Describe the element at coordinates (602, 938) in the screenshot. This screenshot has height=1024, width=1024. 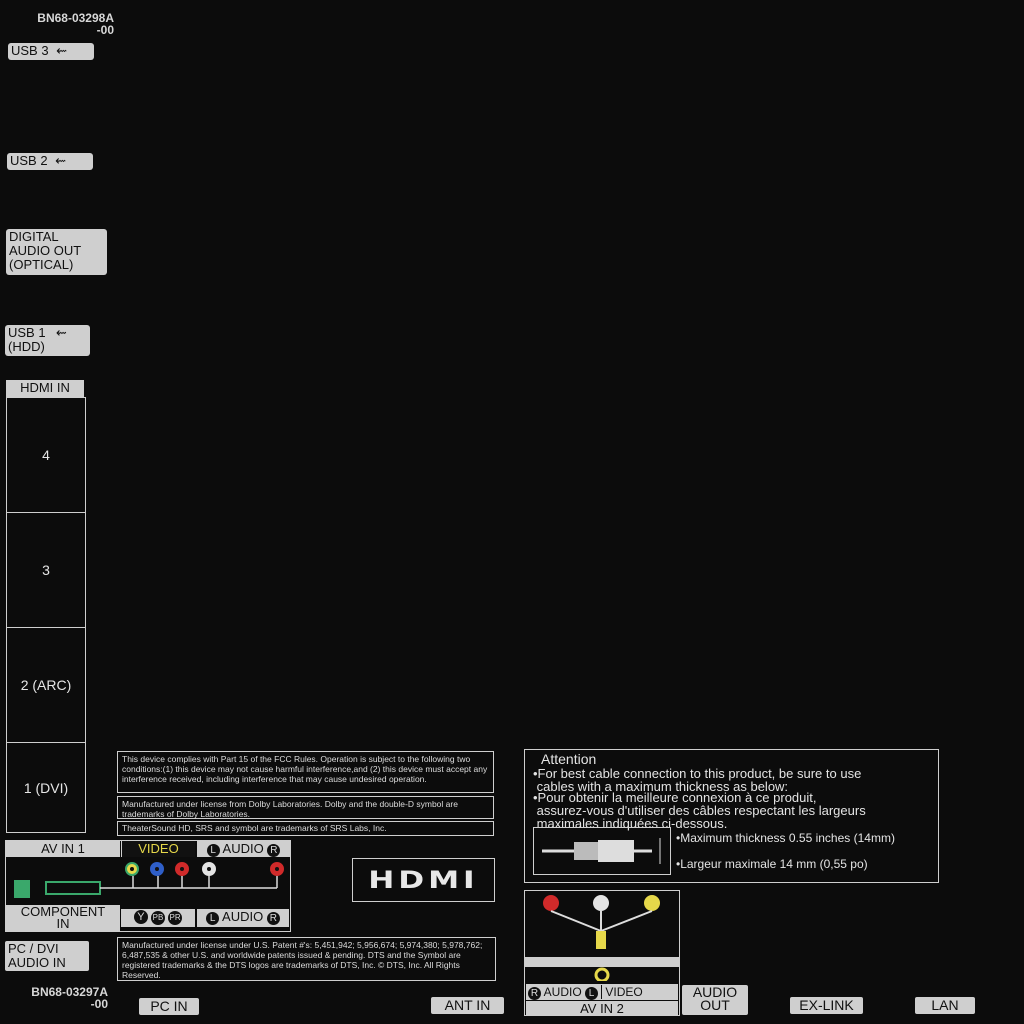
I see `av-in-2-cable-diagram` at that location.